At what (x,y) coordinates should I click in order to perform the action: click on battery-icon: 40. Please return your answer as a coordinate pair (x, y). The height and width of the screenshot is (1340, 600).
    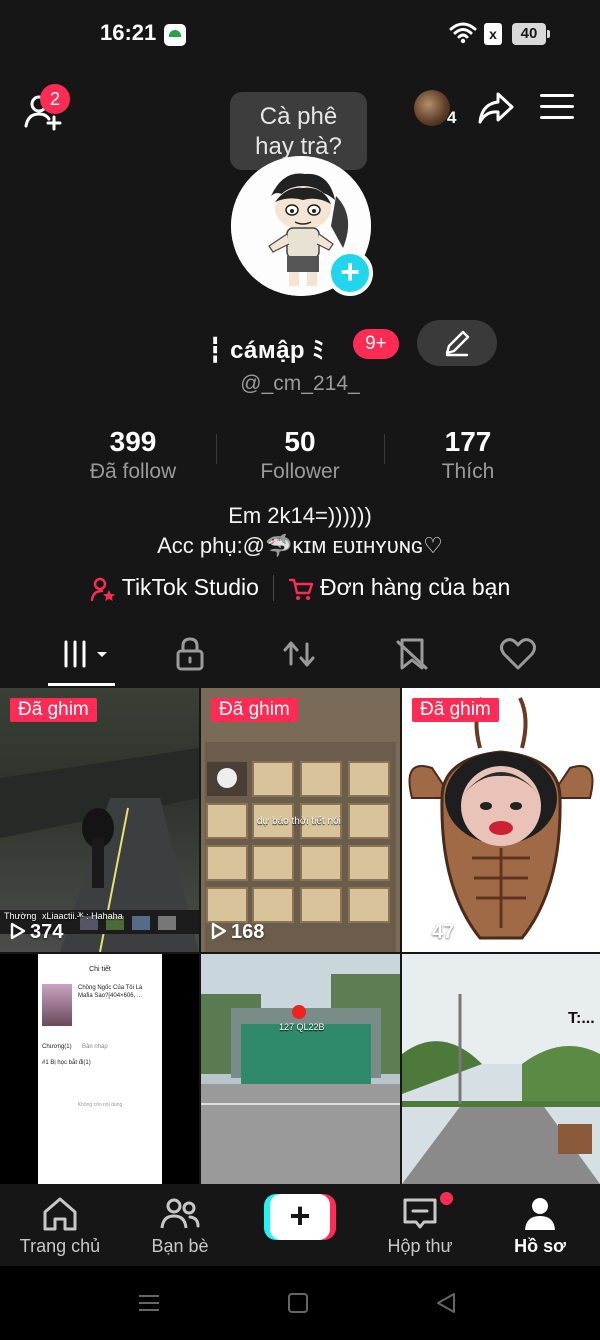
    Looking at the image, I should click on (531, 34).